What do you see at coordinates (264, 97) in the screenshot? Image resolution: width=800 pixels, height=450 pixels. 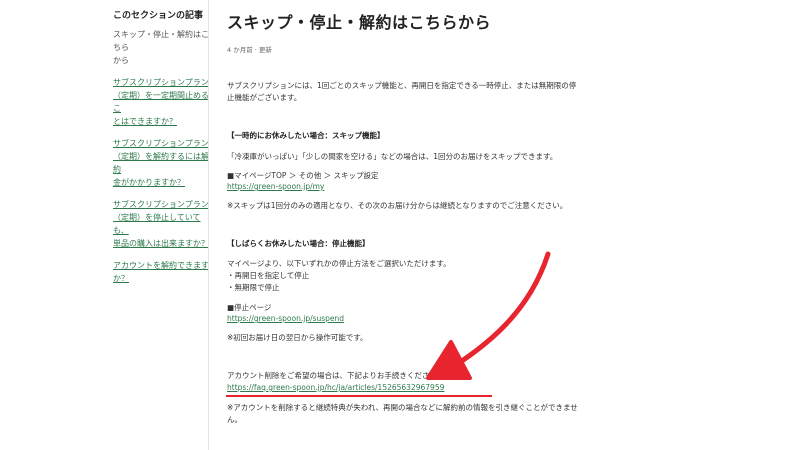 I see `intro-line: 止機能がございます。` at bounding box center [264, 97].